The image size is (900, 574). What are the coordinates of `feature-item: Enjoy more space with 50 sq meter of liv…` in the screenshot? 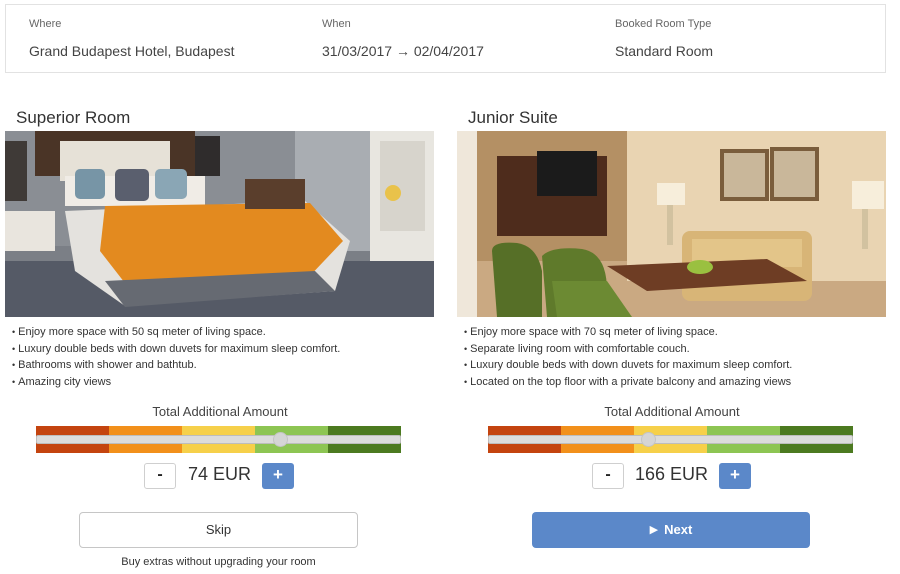 It's located at (222, 332).